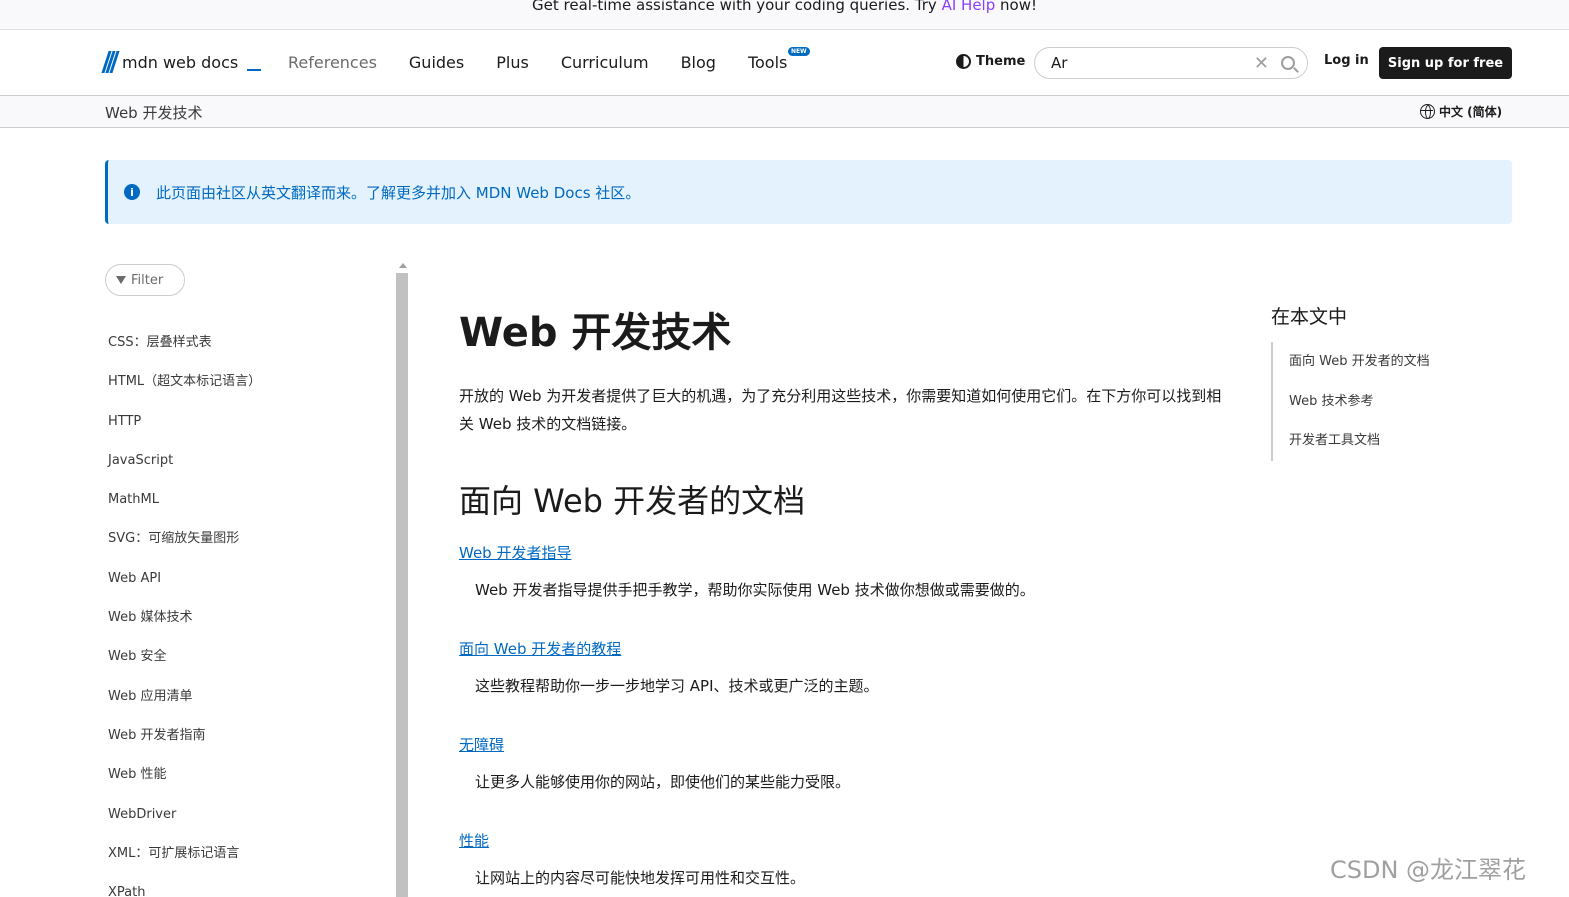 Image resolution: width=1569 pixels, height=897 pixels. Describe the element at coordinates (1261, 63) in the screenshot. I see `clear-icon: ✕` at that location.